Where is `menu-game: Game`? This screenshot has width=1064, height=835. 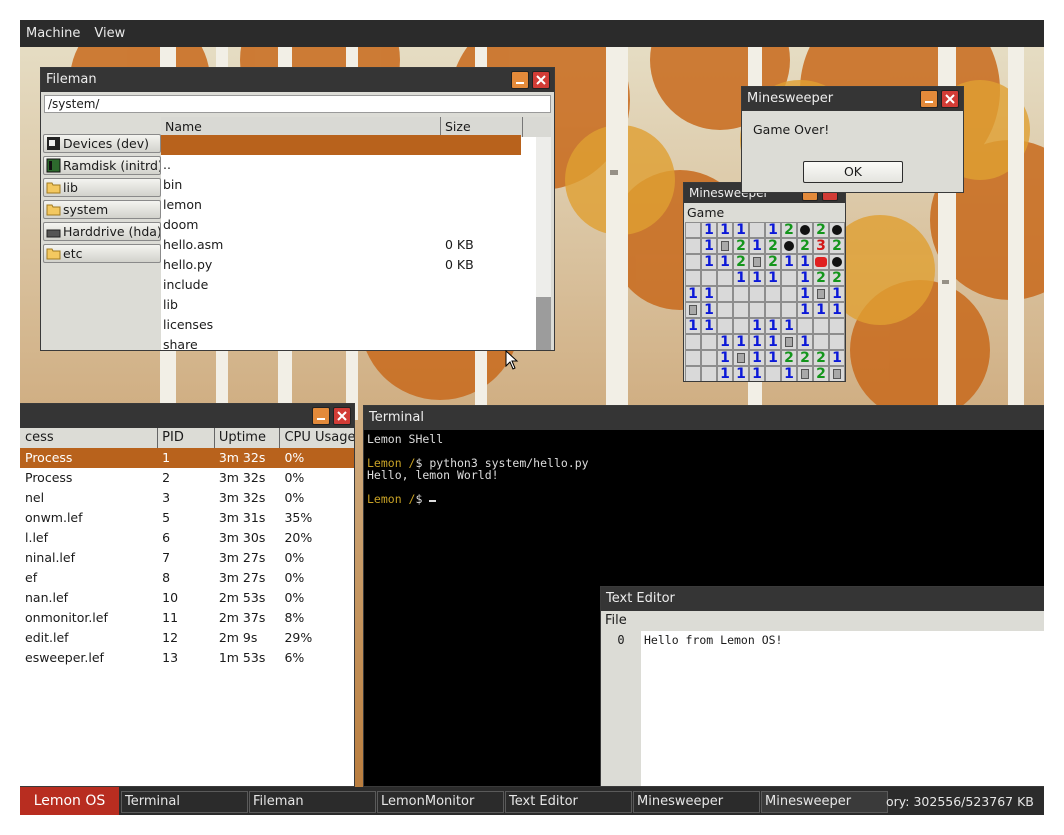
menu-game: Game is located at coordinates (705, 212).